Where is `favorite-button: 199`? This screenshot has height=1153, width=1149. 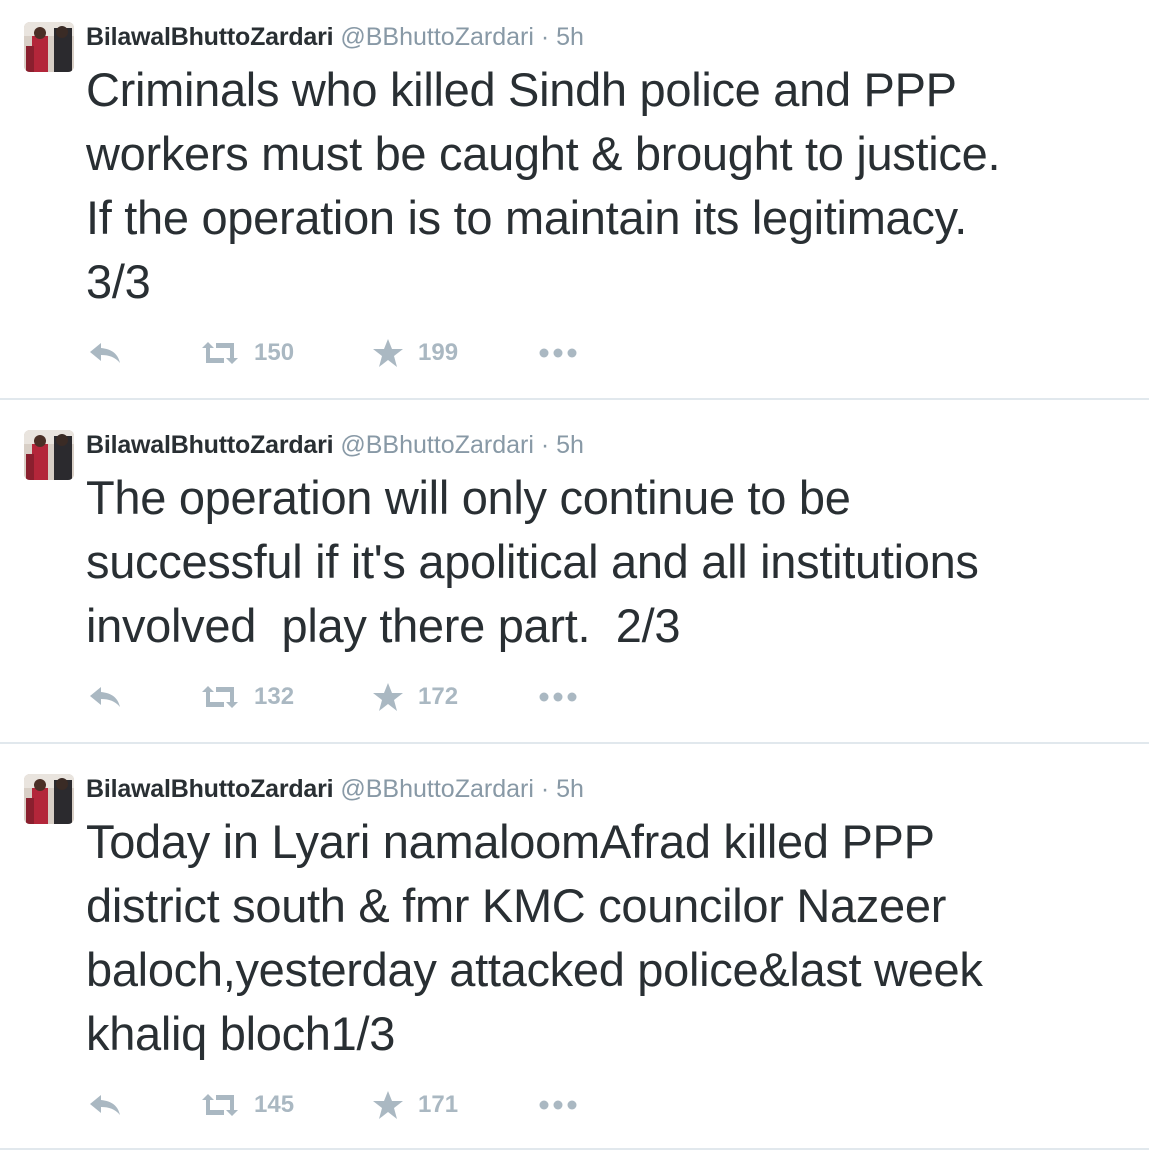 favorite-button: 199 is located at coordinates (415, 353).